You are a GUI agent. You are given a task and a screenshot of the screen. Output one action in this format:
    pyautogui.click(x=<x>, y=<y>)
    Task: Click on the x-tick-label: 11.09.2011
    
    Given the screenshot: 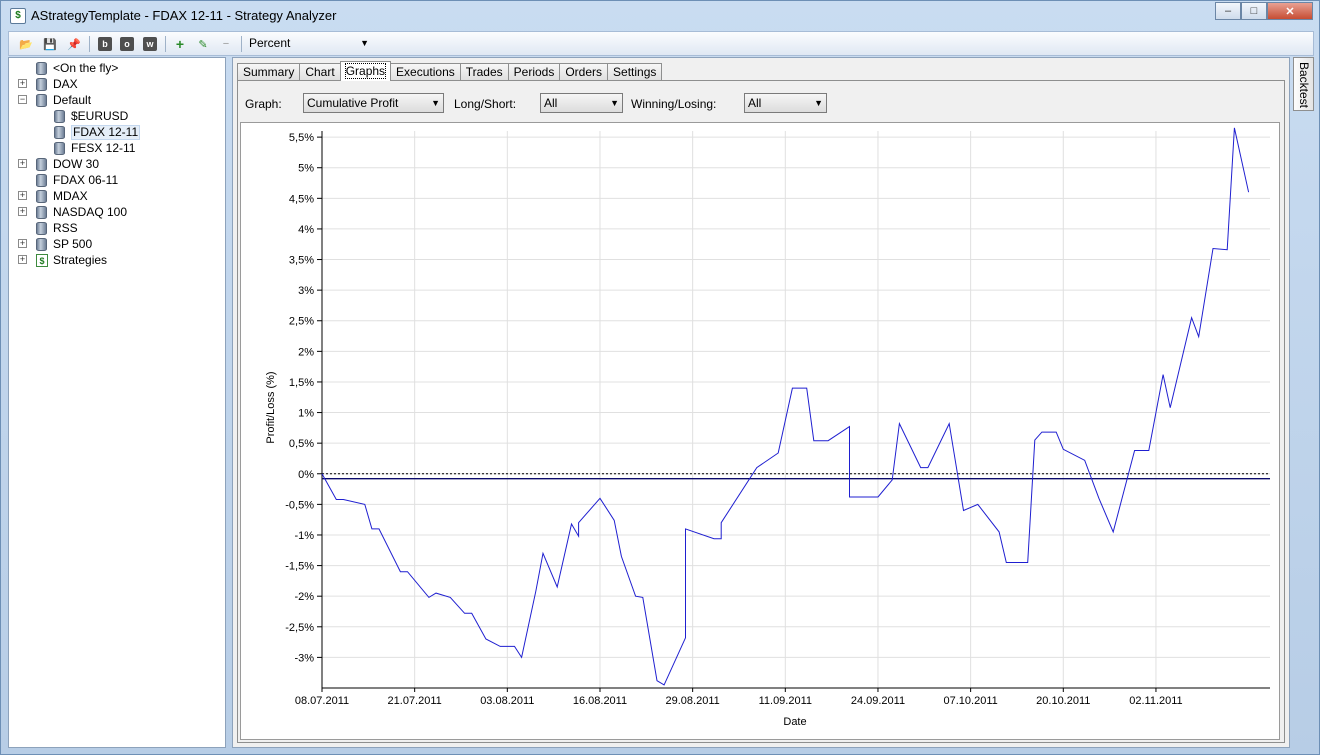 What is the action you would take?
    pyautogui.click(x=785, y=701)
    